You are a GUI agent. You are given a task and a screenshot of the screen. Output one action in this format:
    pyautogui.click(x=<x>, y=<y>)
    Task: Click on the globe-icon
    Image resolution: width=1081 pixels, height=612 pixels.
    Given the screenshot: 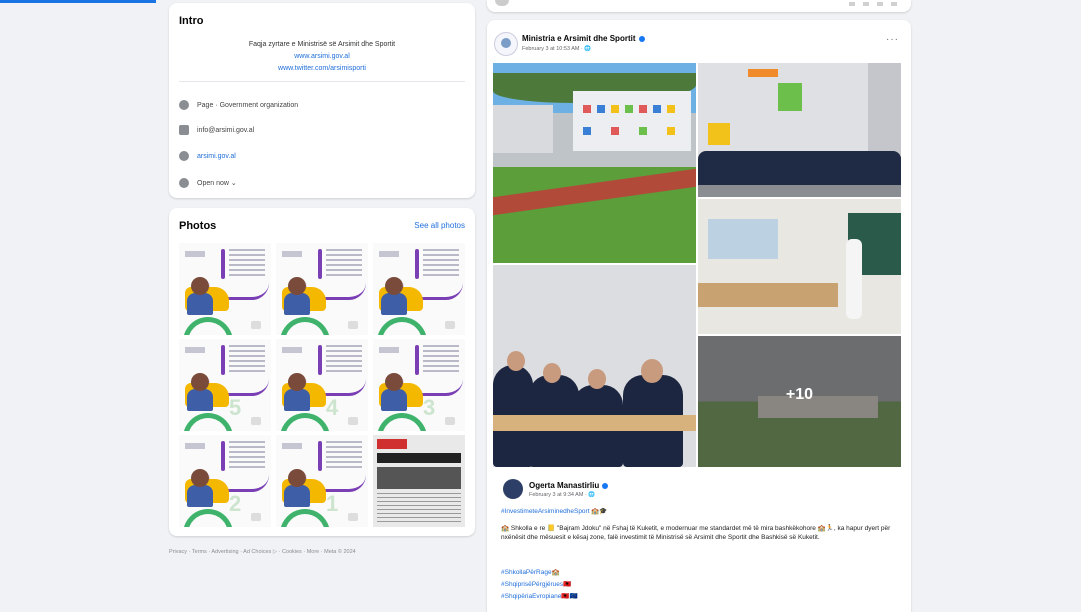 What is the action you would take?
    pyautogui.click(x=184, y=156)
    